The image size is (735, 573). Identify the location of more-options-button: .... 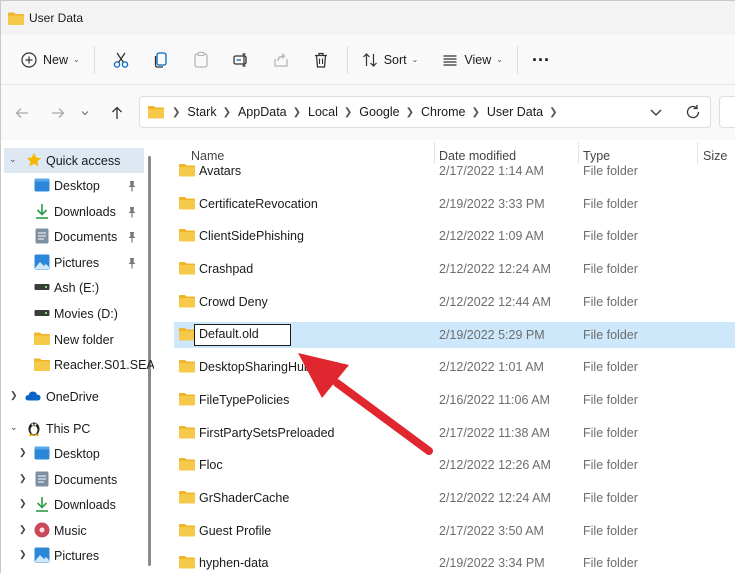
(541, 60).